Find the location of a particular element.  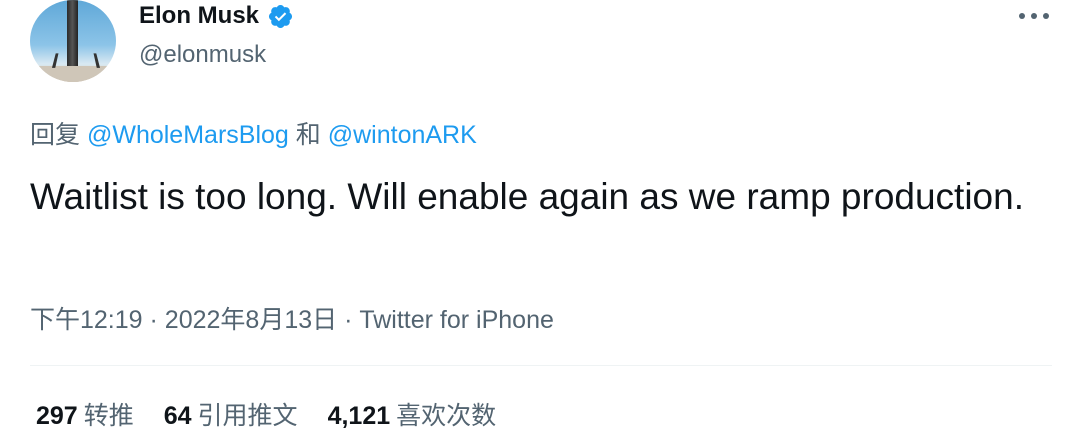

reply-context: 回复 @WholeMarsBlog 和 @wintonARK is located at coordinates (253, 133).